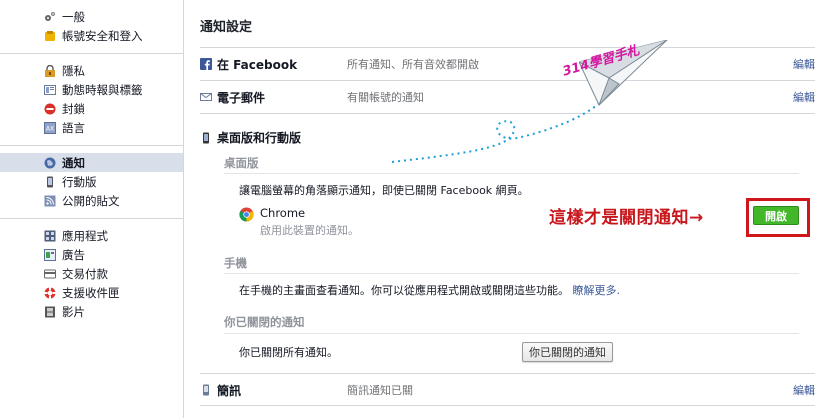 This screenshot has width=834, height=418. What do you see at coordinates (404, 290) in the screenshot?
I see `mobile-description-text: 在手機的主畫面查看通知。你可以從應用程式開啟或關閉這些功能。` at bounding box center [404, 290].